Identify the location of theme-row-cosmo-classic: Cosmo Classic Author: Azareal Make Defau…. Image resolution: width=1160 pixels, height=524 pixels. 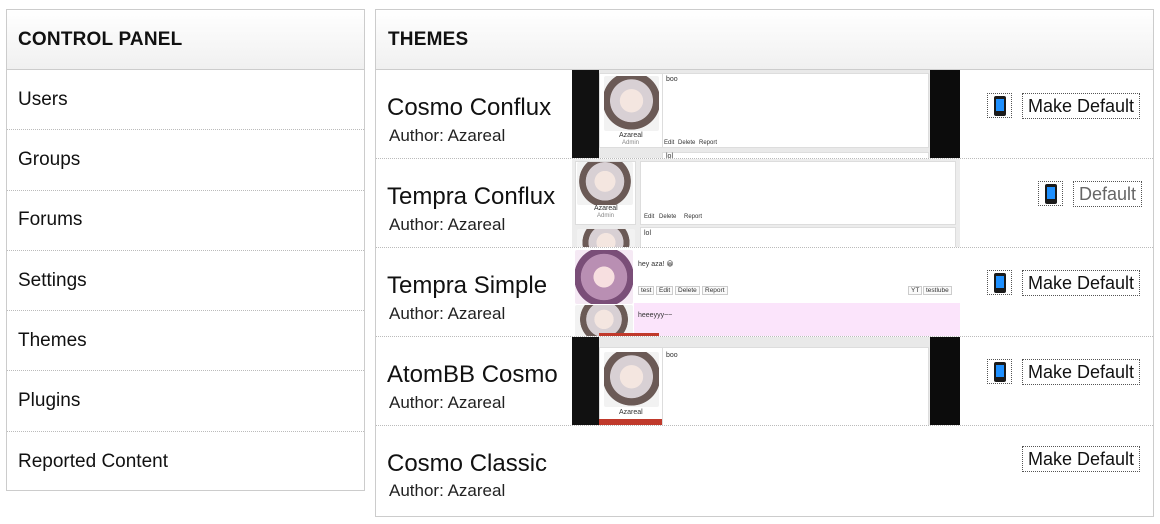
(764, 470).